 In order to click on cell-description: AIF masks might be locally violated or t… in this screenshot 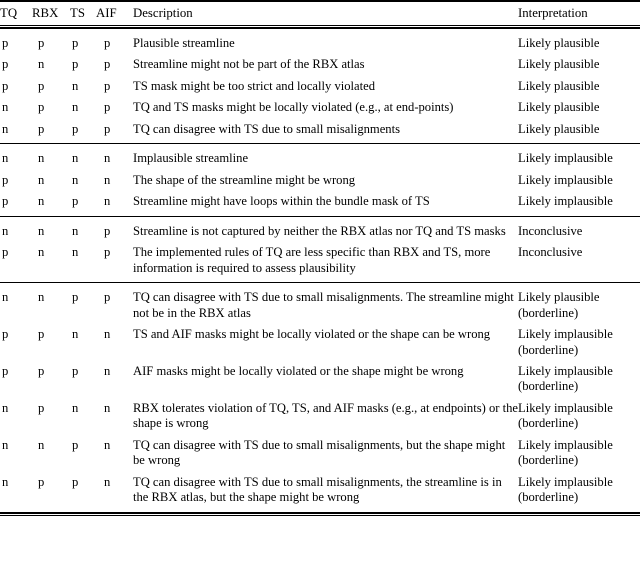, I will do `click(298, 371)`.